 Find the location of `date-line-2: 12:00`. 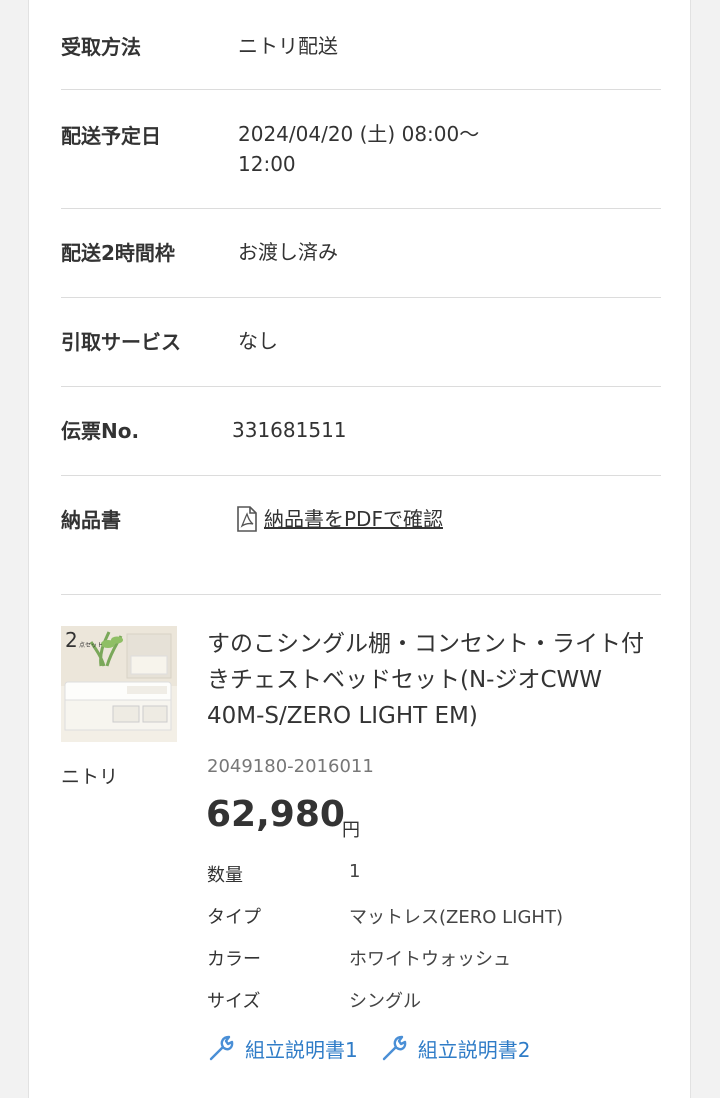

date-line-2: 12:00 is located at coordinates (267, 164).